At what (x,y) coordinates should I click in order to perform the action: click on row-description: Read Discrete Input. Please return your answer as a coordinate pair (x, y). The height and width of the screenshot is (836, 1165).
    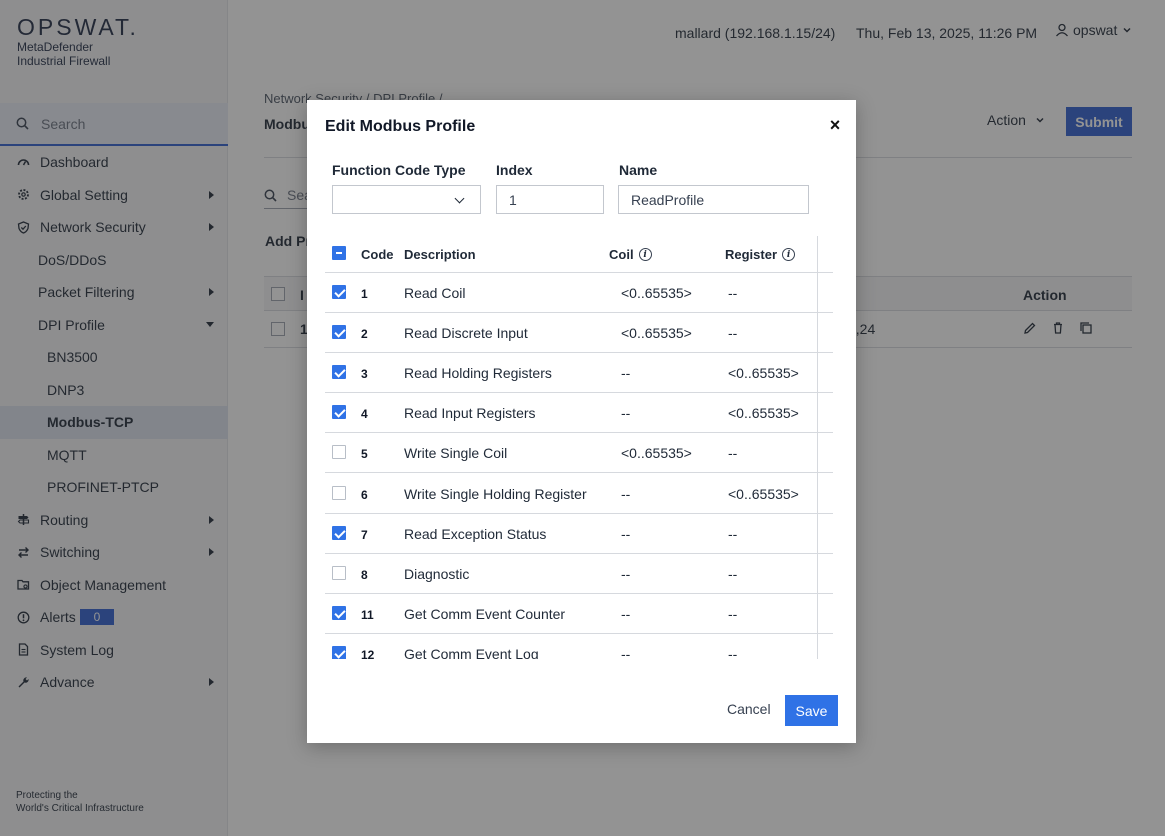
    Looking at the image, I should click on (466, 333).